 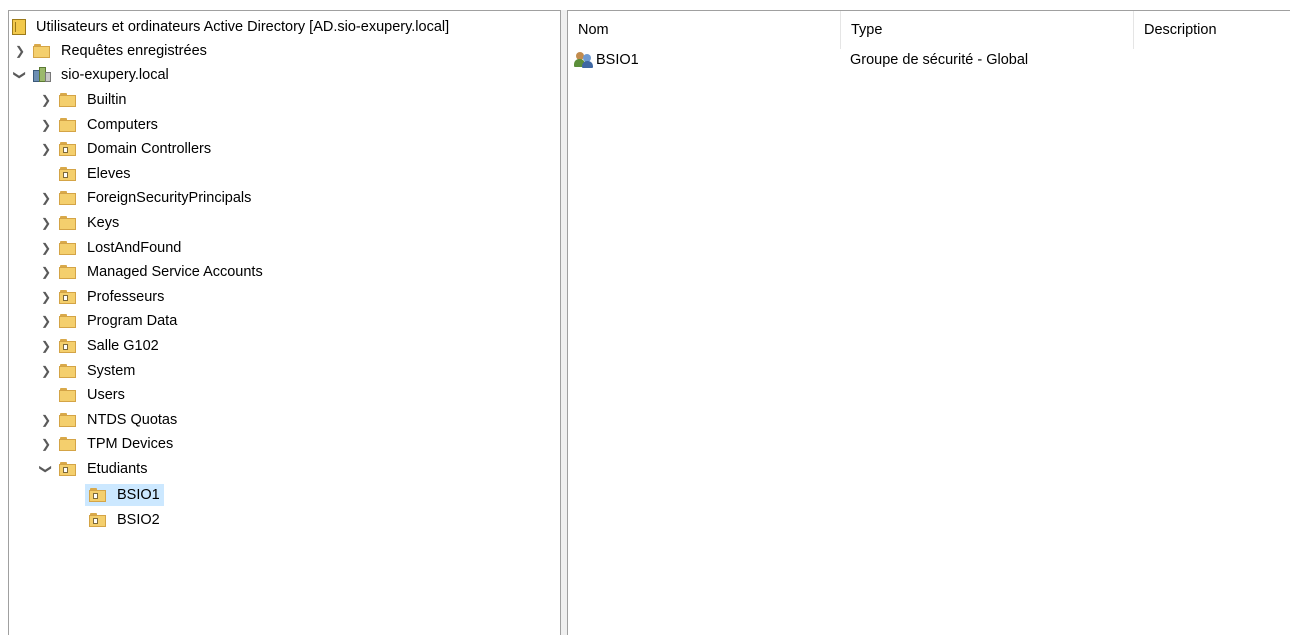 I want to click on tree-item: ❯ ForeignSecurityPrincipals, so click(x=146, y=198).